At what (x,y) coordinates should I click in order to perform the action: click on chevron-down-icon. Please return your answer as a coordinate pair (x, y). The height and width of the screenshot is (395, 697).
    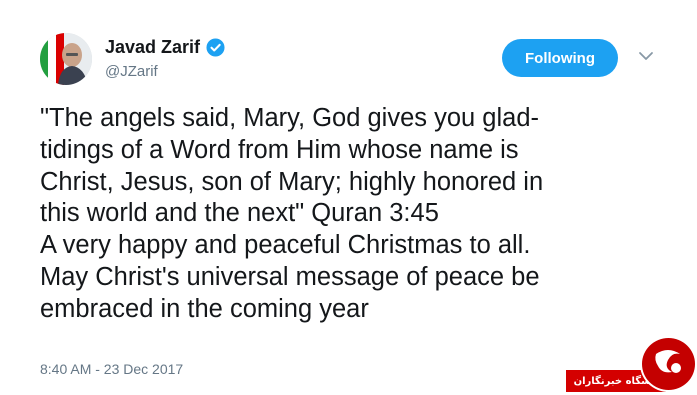
    Looking at the image, I should click on (646, 55).